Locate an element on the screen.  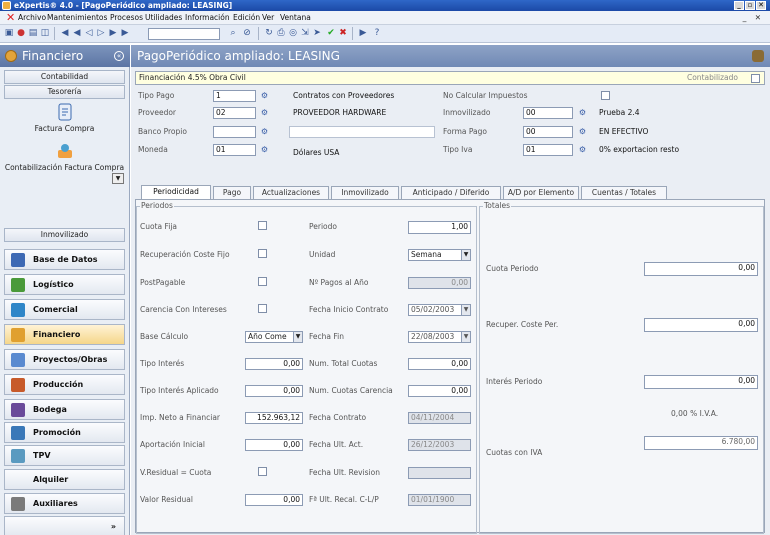
filter-icon: ⊘ is located at coordinates (247, 33).